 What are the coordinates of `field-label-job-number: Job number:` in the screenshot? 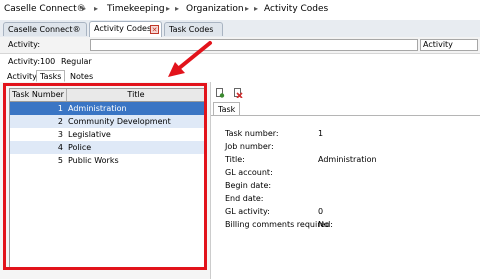 It's located at (249, 146).